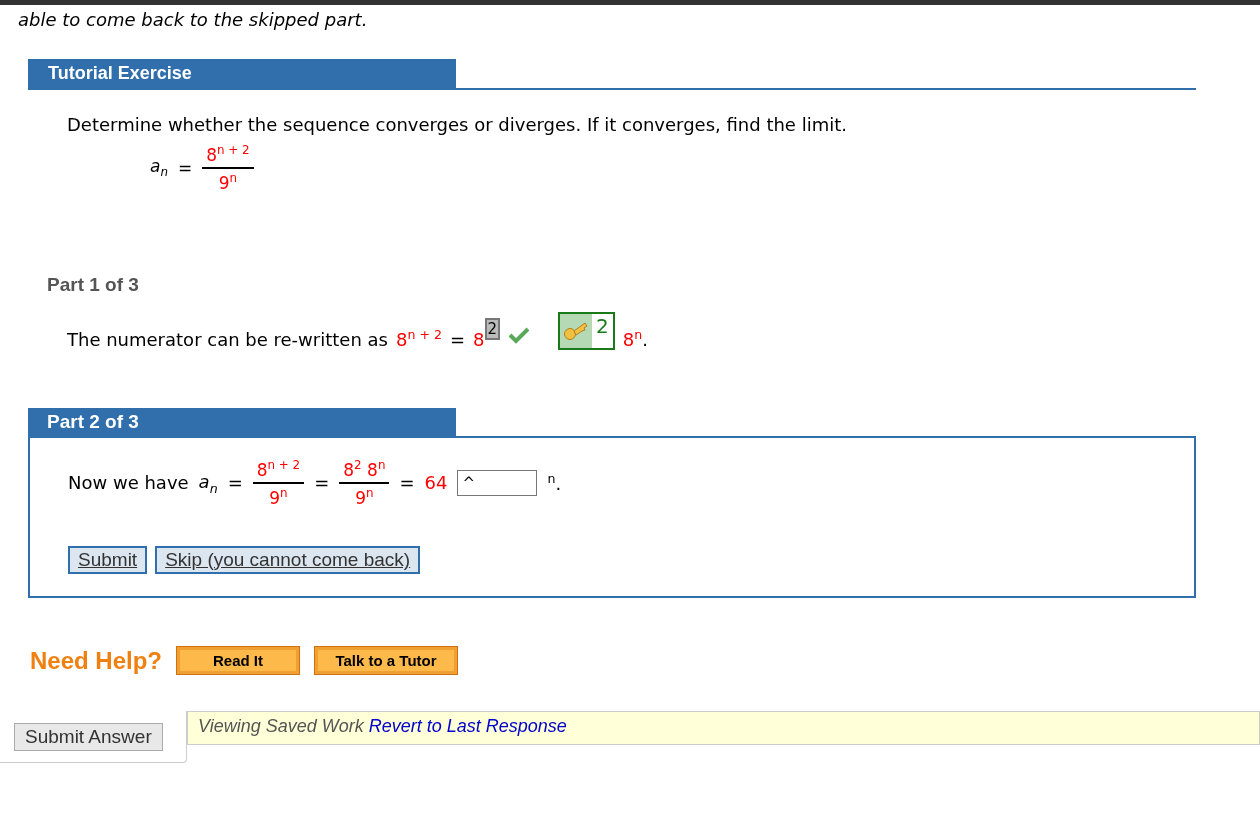 Image resolution: width=1260 pixels, height=822 pixels. Describe the element at coordinates (645, 340) in the screenshot. I see `period-text: .` at that location.